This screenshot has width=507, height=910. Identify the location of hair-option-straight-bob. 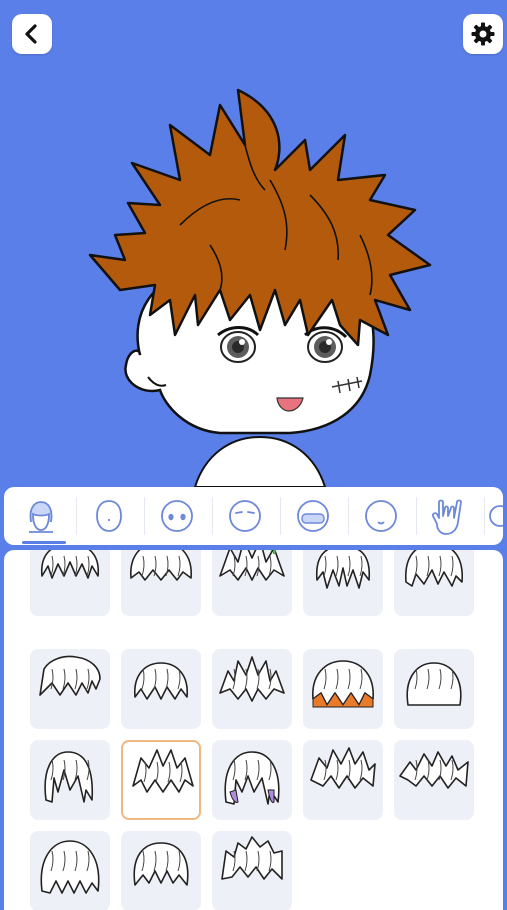
(434, 689).